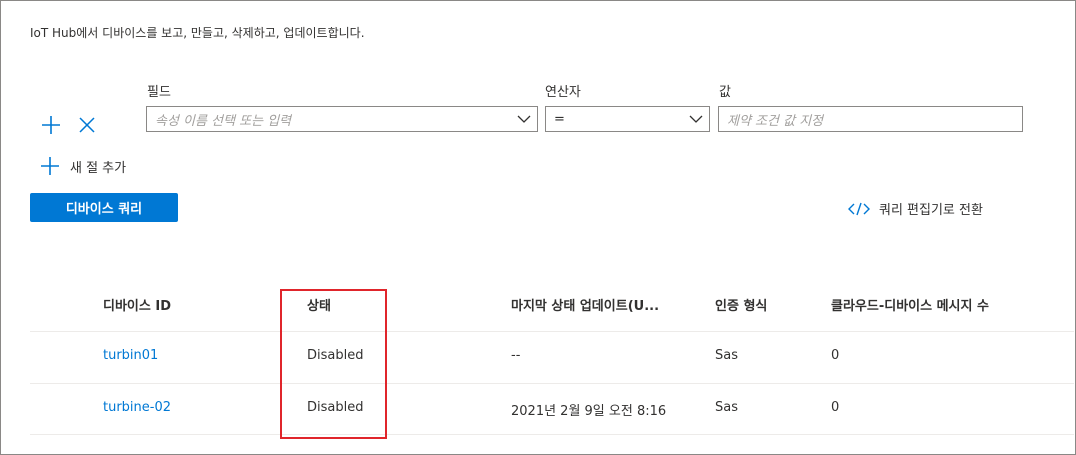  What do you see at coordinates (563, 92) in the screenshot?
I see `operator-label: 연산자` at bounding box center [563, 92].